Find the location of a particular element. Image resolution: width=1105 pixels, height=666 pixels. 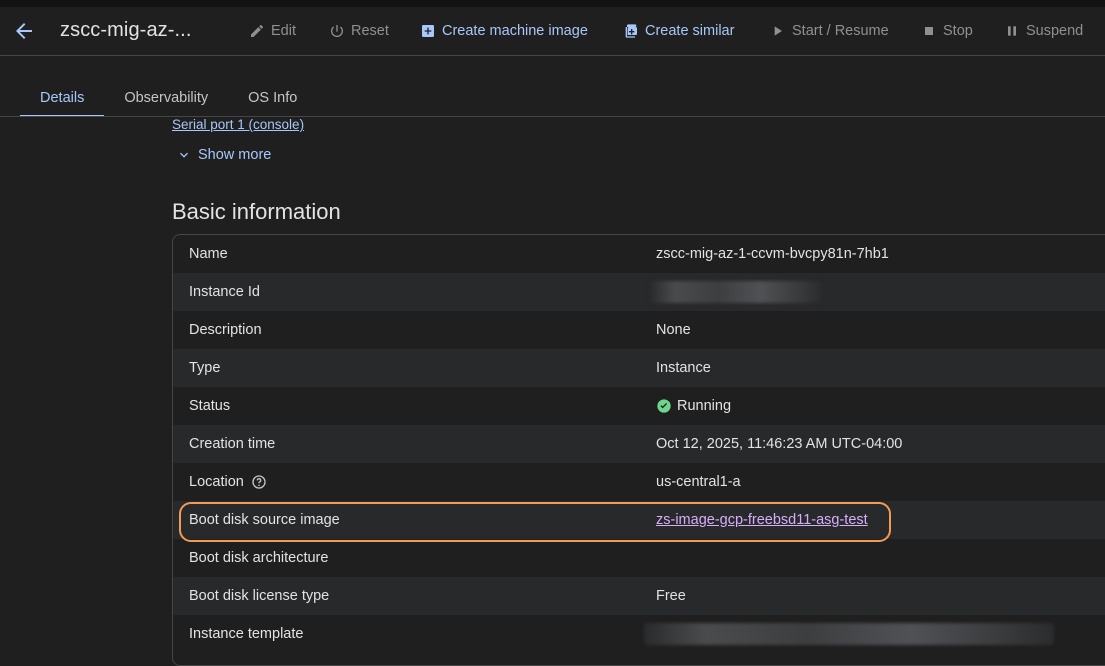

pause-icon is located at coordinates (1012, 31).